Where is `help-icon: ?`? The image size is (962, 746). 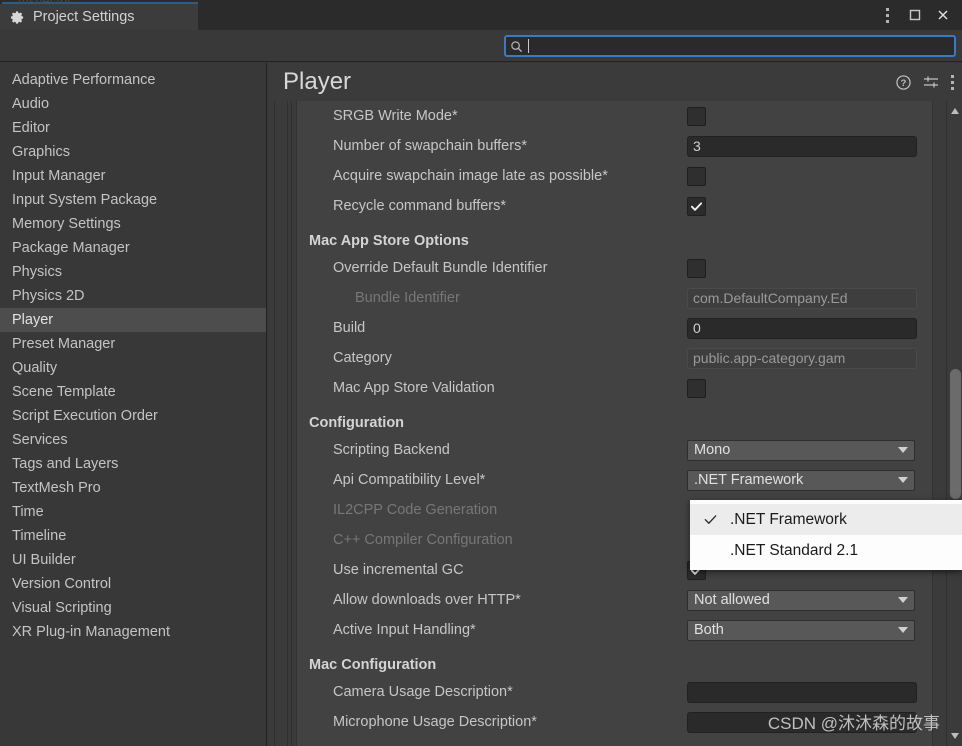 help-icon: ? is located at coordinates (903, 82).